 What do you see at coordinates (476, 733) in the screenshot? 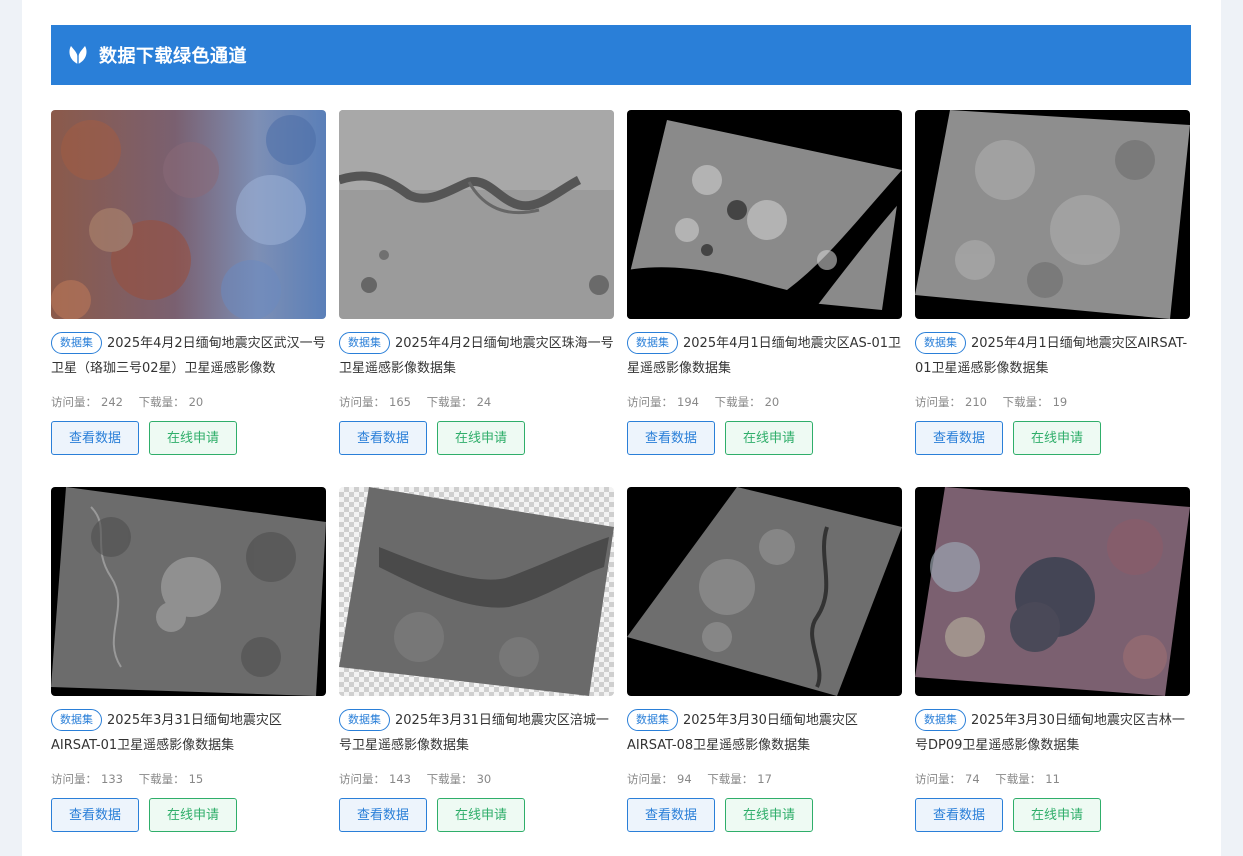
I see `dataset-title: 数据集 2025年3月31日缅甸地震灾区涪城一号卫星遥感影像数据集` at bounding box center [476, 733].